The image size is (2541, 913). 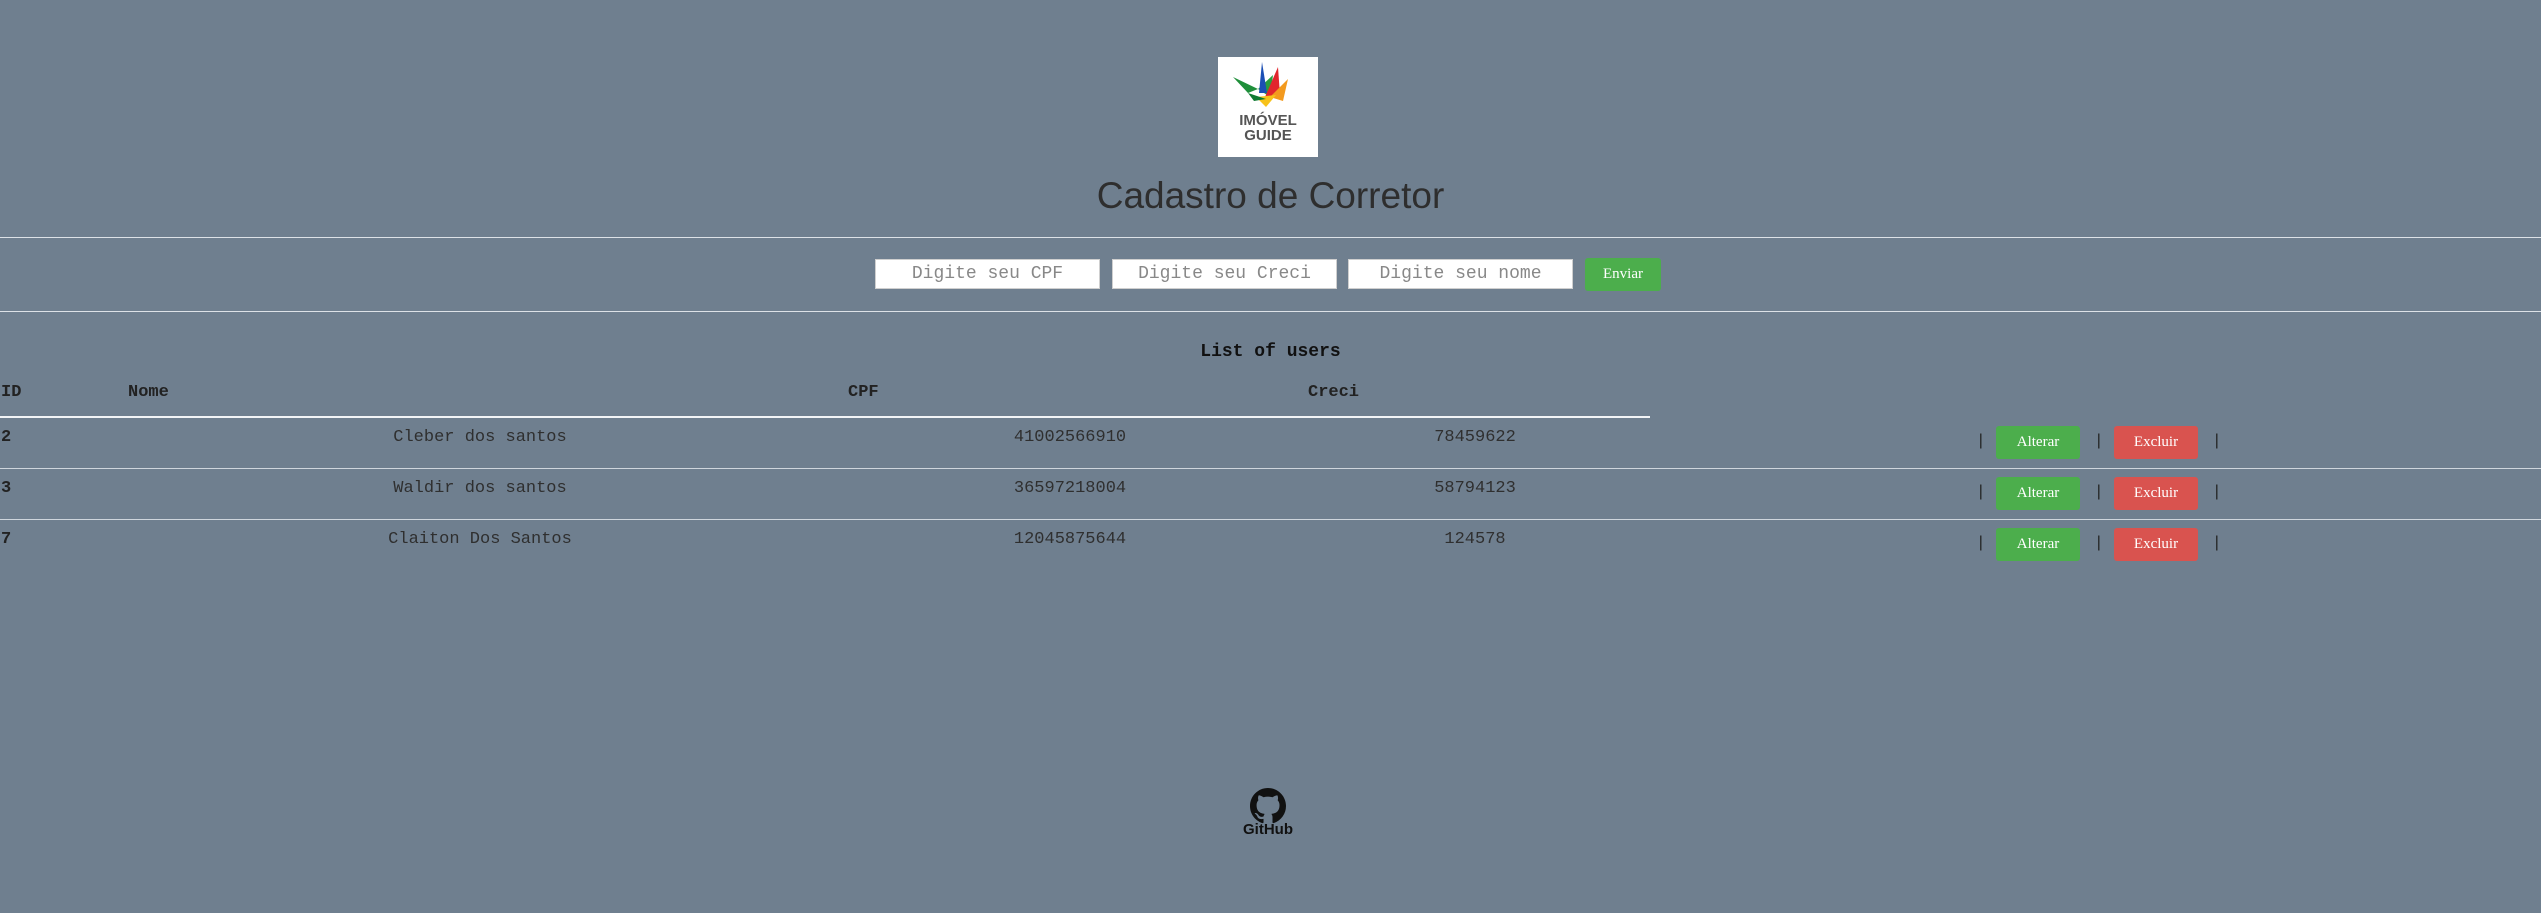 What do you see at coordinates (1070, 539) in the screenshot?
I see `cell-cpf: 12045875644` at bounding box center [1070, 539].